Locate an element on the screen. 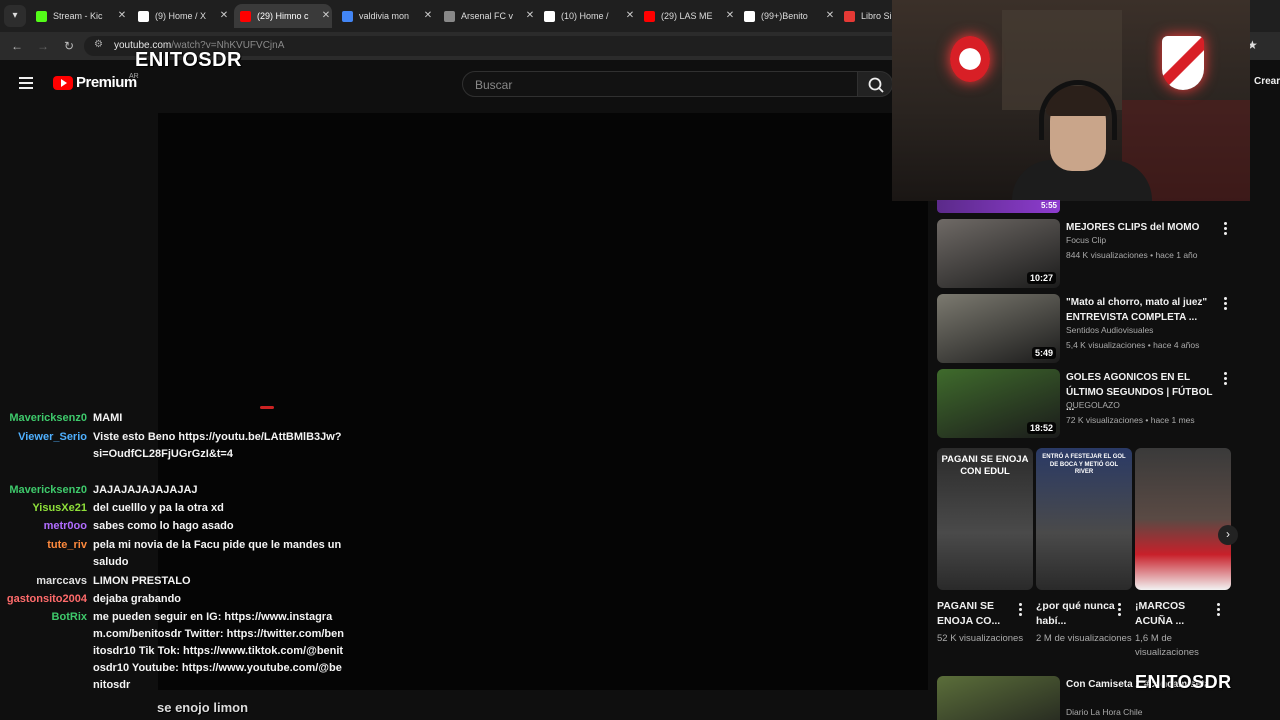  country-code: AR is located at coordinates (134, 76).